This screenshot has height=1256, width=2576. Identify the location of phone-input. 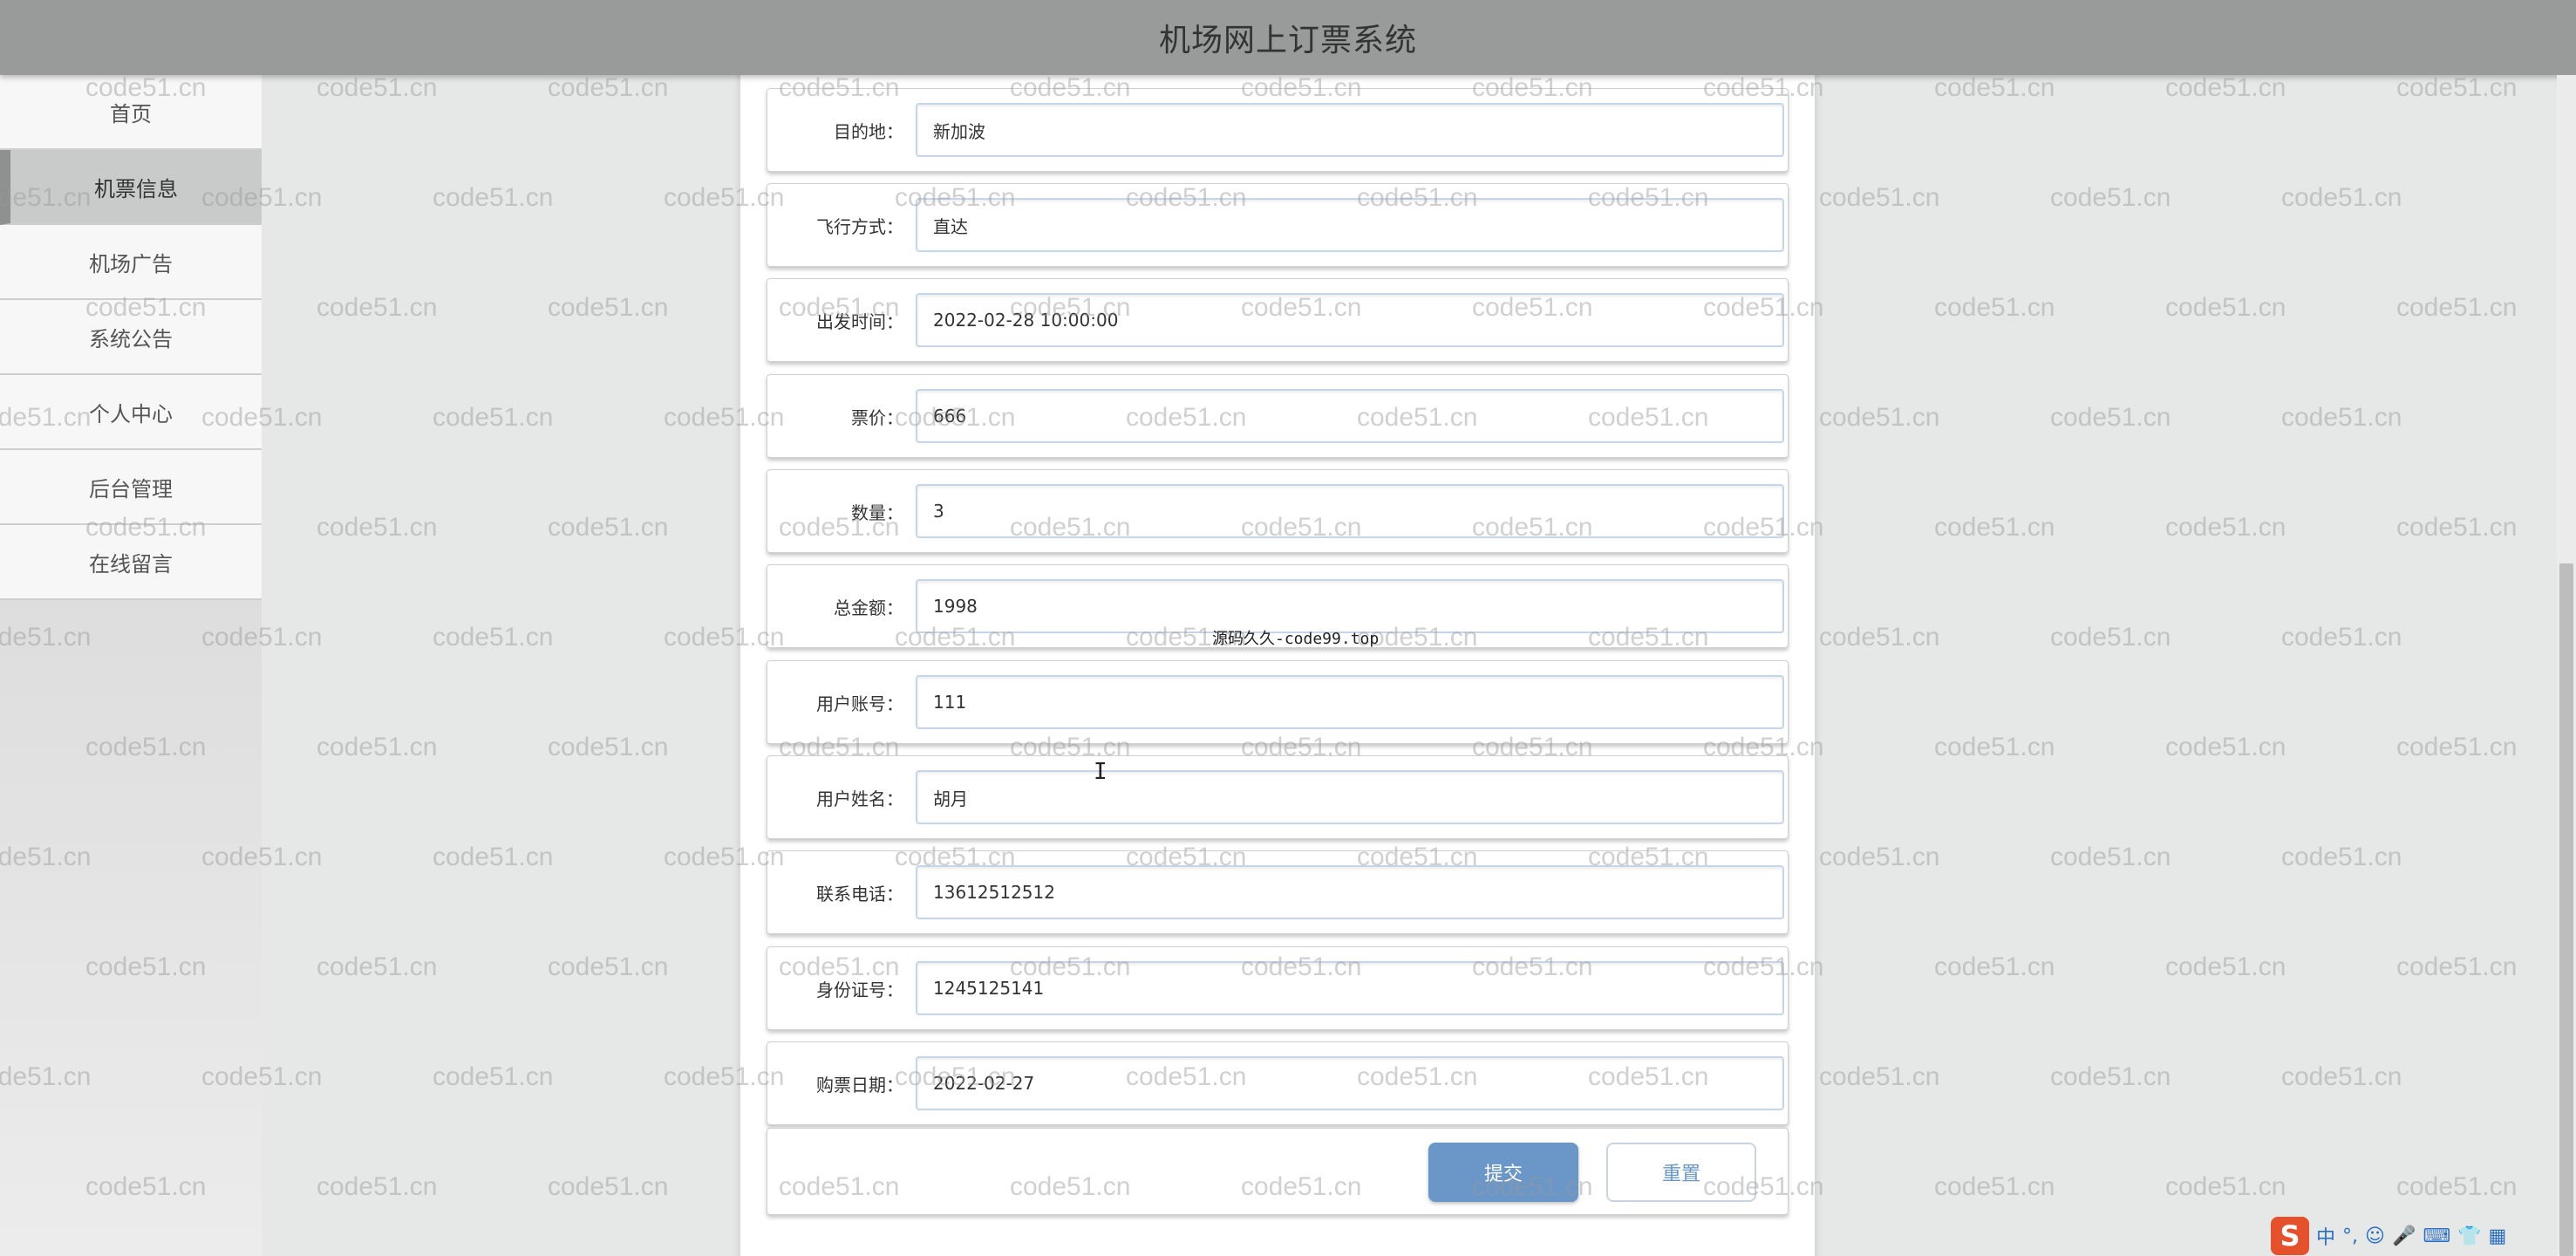
(1350, 892).